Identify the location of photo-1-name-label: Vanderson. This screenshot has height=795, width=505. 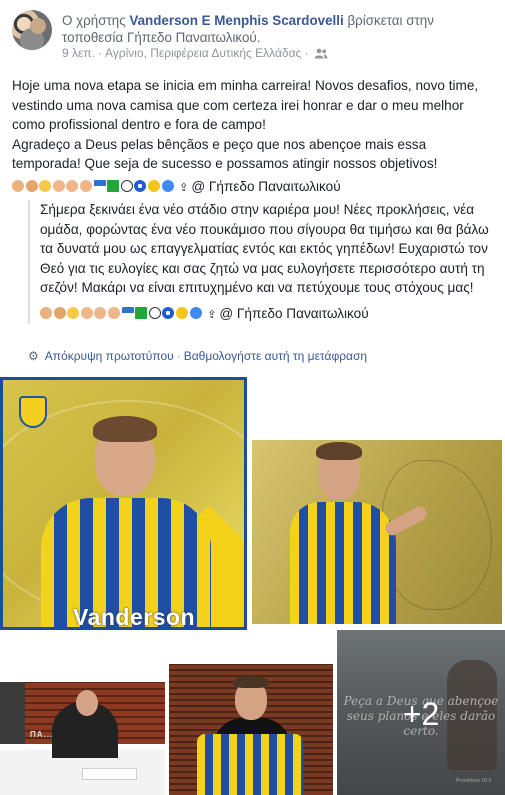
(134, 617).